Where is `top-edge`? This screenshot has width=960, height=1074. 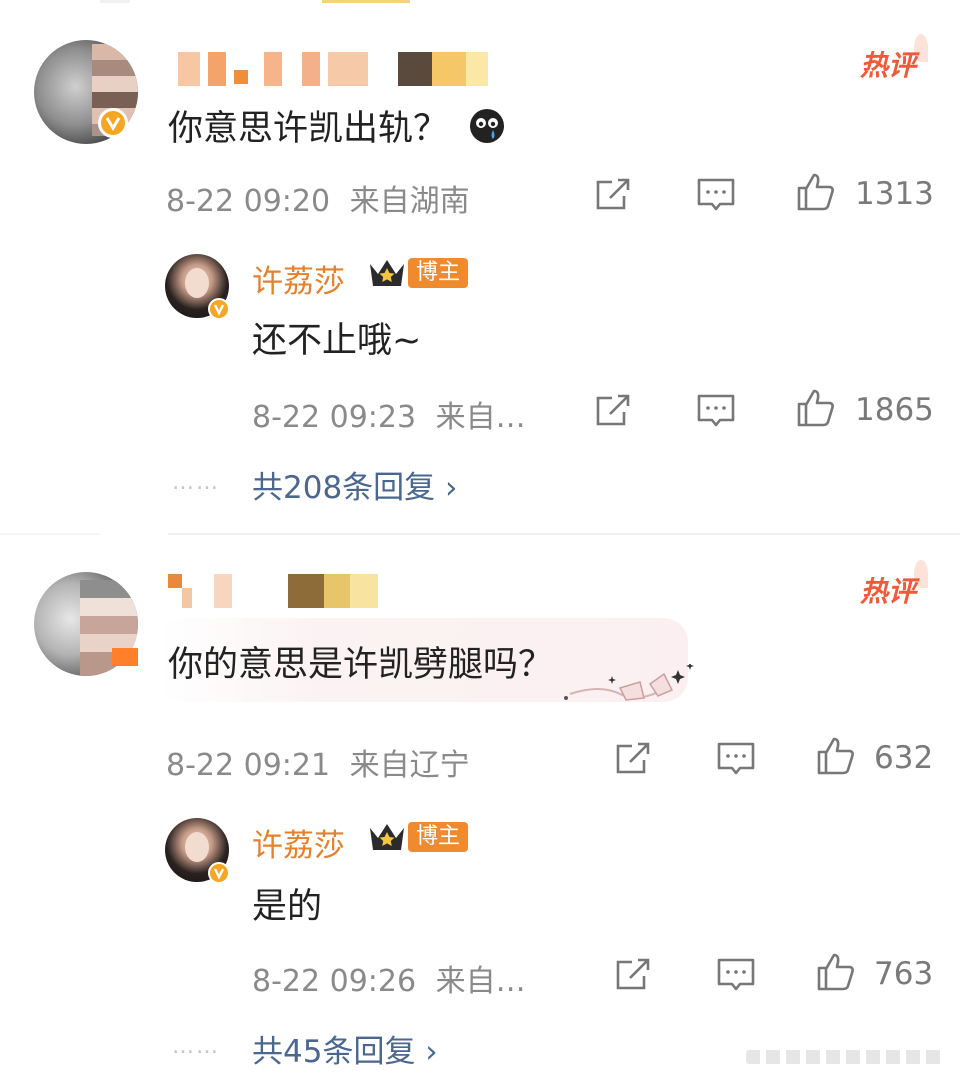
top-edge is located at coordinates (480, 4).